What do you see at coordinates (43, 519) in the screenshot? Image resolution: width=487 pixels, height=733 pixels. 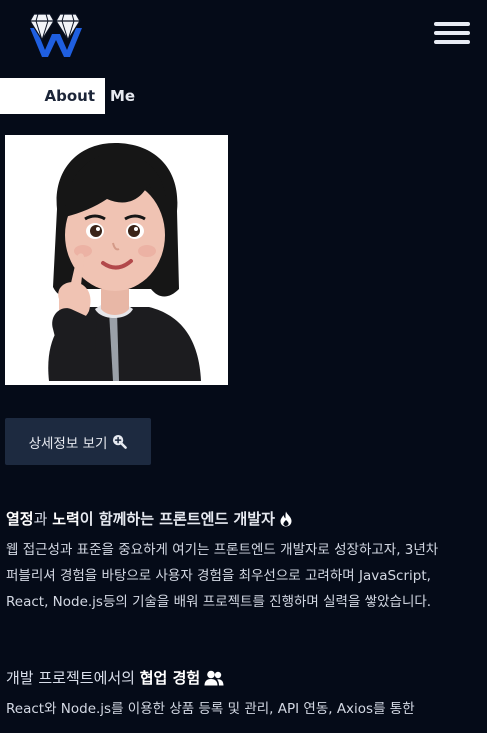 I see `intro-heading-and: 과` at bounding box center [43, 519].